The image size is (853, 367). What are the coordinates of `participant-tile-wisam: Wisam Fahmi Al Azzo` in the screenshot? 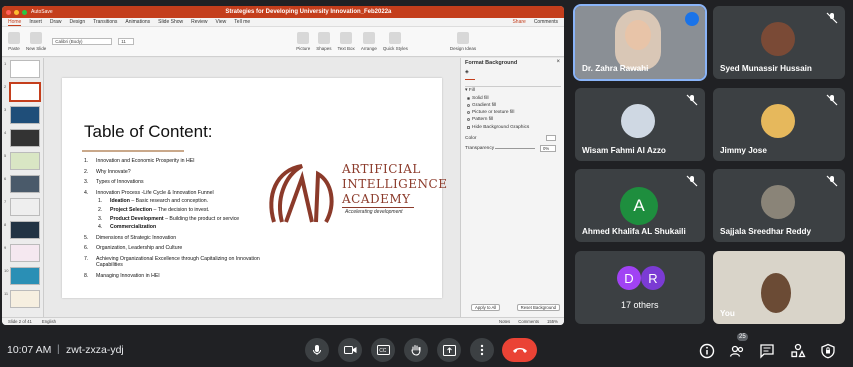 It's located at (640, 124).